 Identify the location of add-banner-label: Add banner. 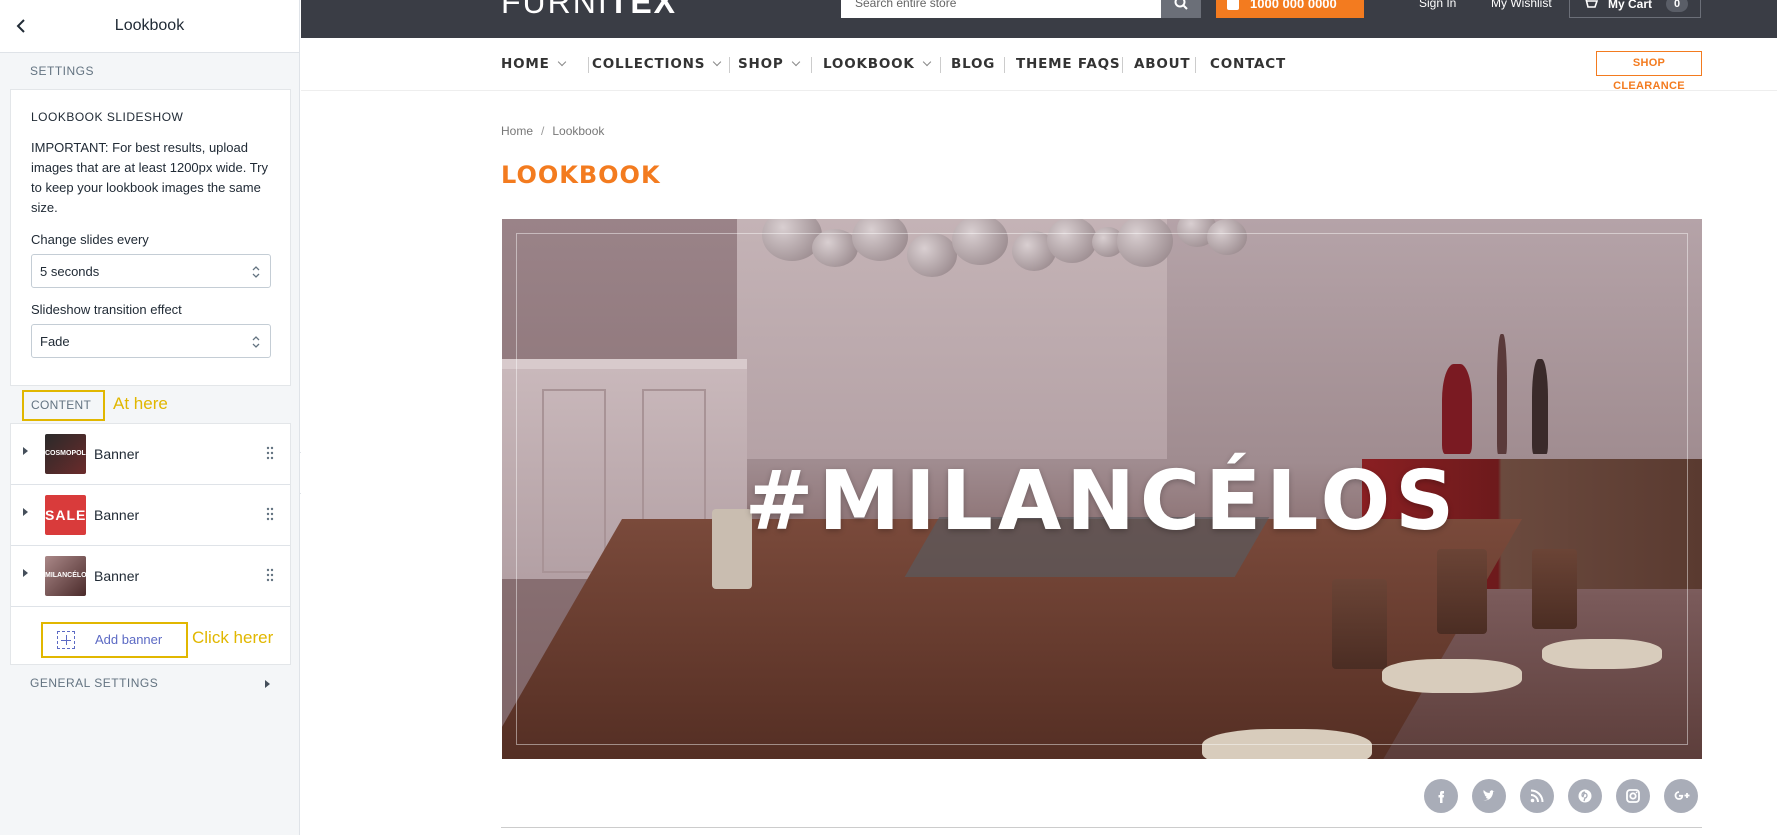
(129, 639).